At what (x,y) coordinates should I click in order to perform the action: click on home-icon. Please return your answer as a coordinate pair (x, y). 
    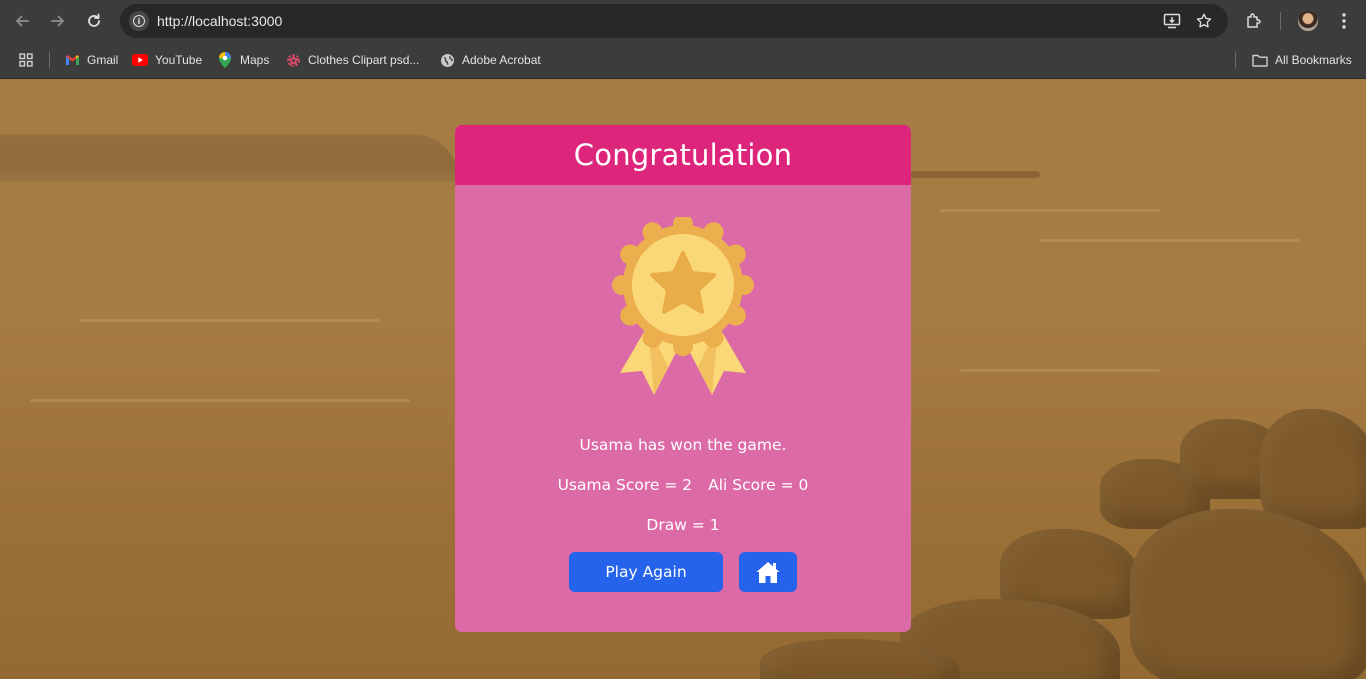
    Looking at the image, I should click on (768, 572).